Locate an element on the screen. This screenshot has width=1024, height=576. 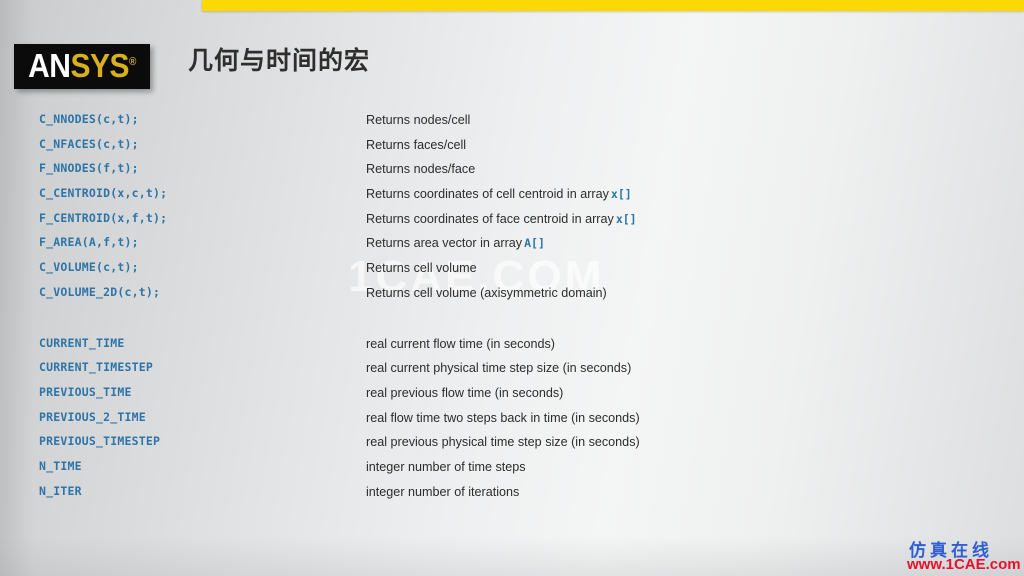
macro-description-text: integer number of iterations is located at coordinates (443, 491).